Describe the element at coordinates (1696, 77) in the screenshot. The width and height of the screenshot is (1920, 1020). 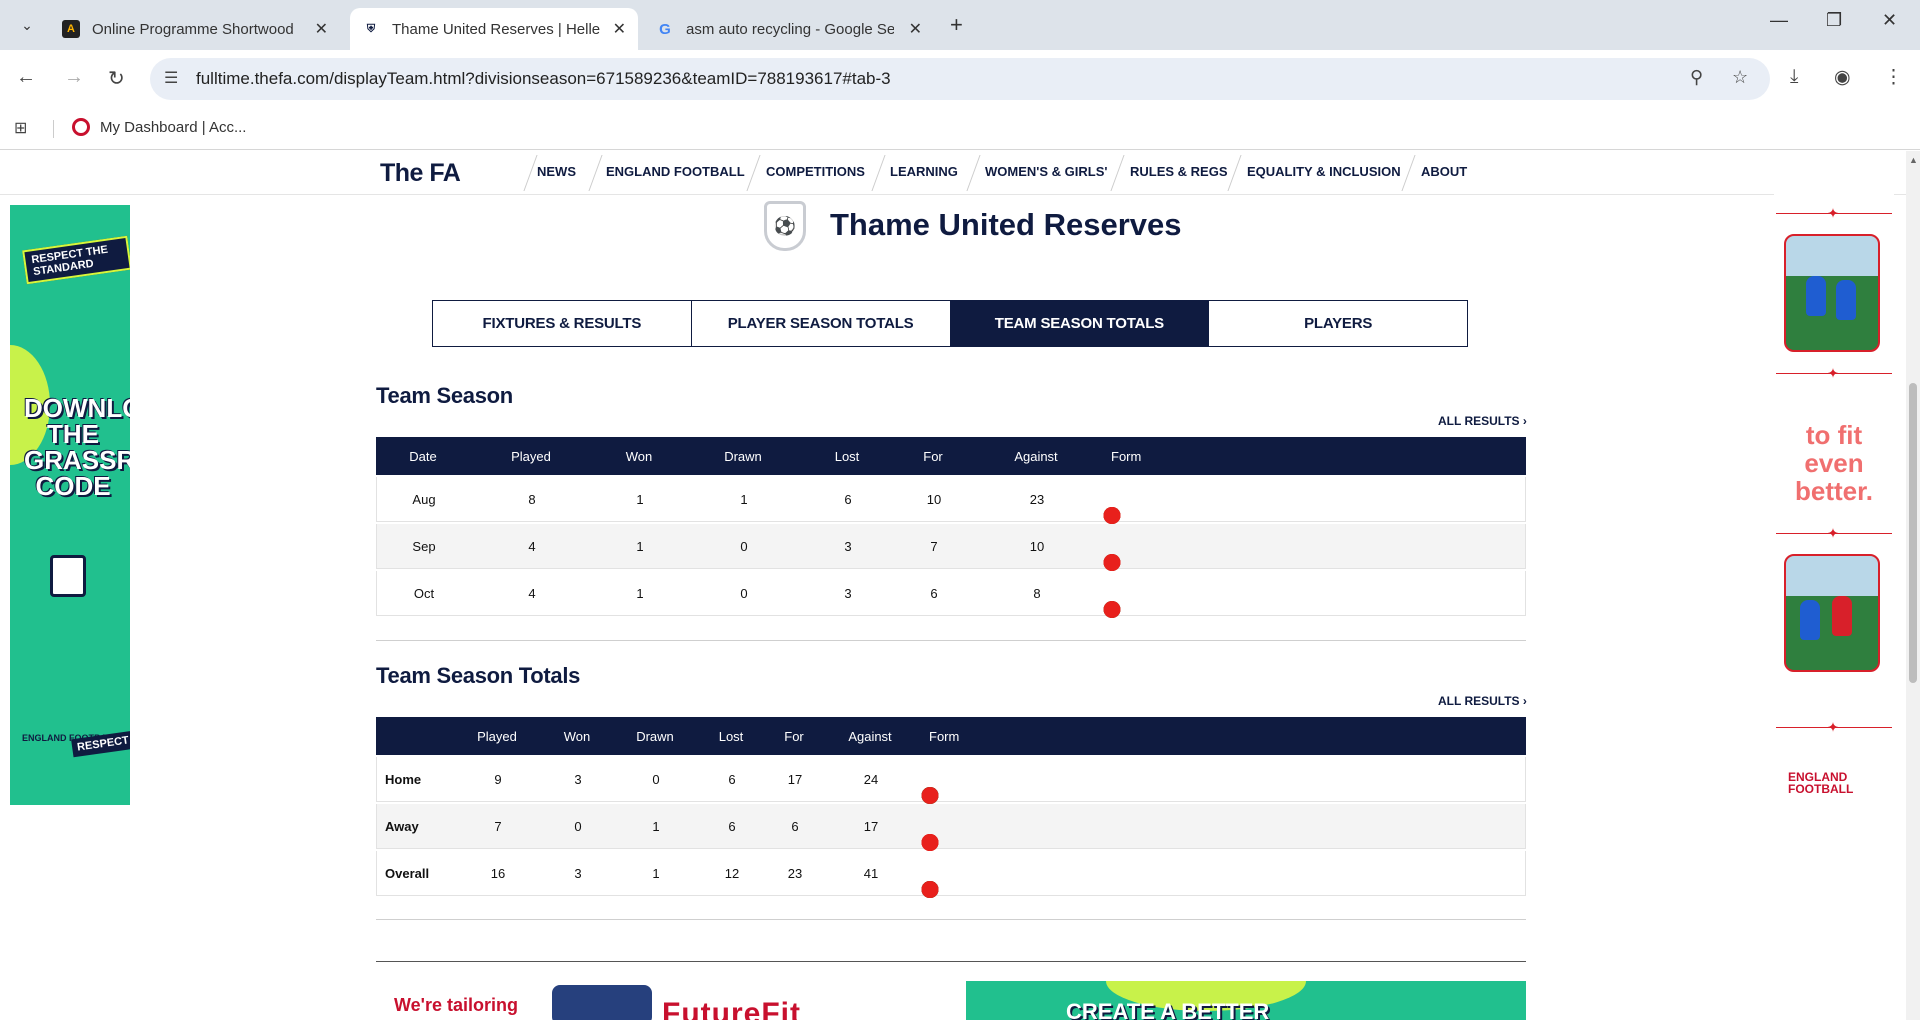
I see `zoom-icon: ⚲` at that location.